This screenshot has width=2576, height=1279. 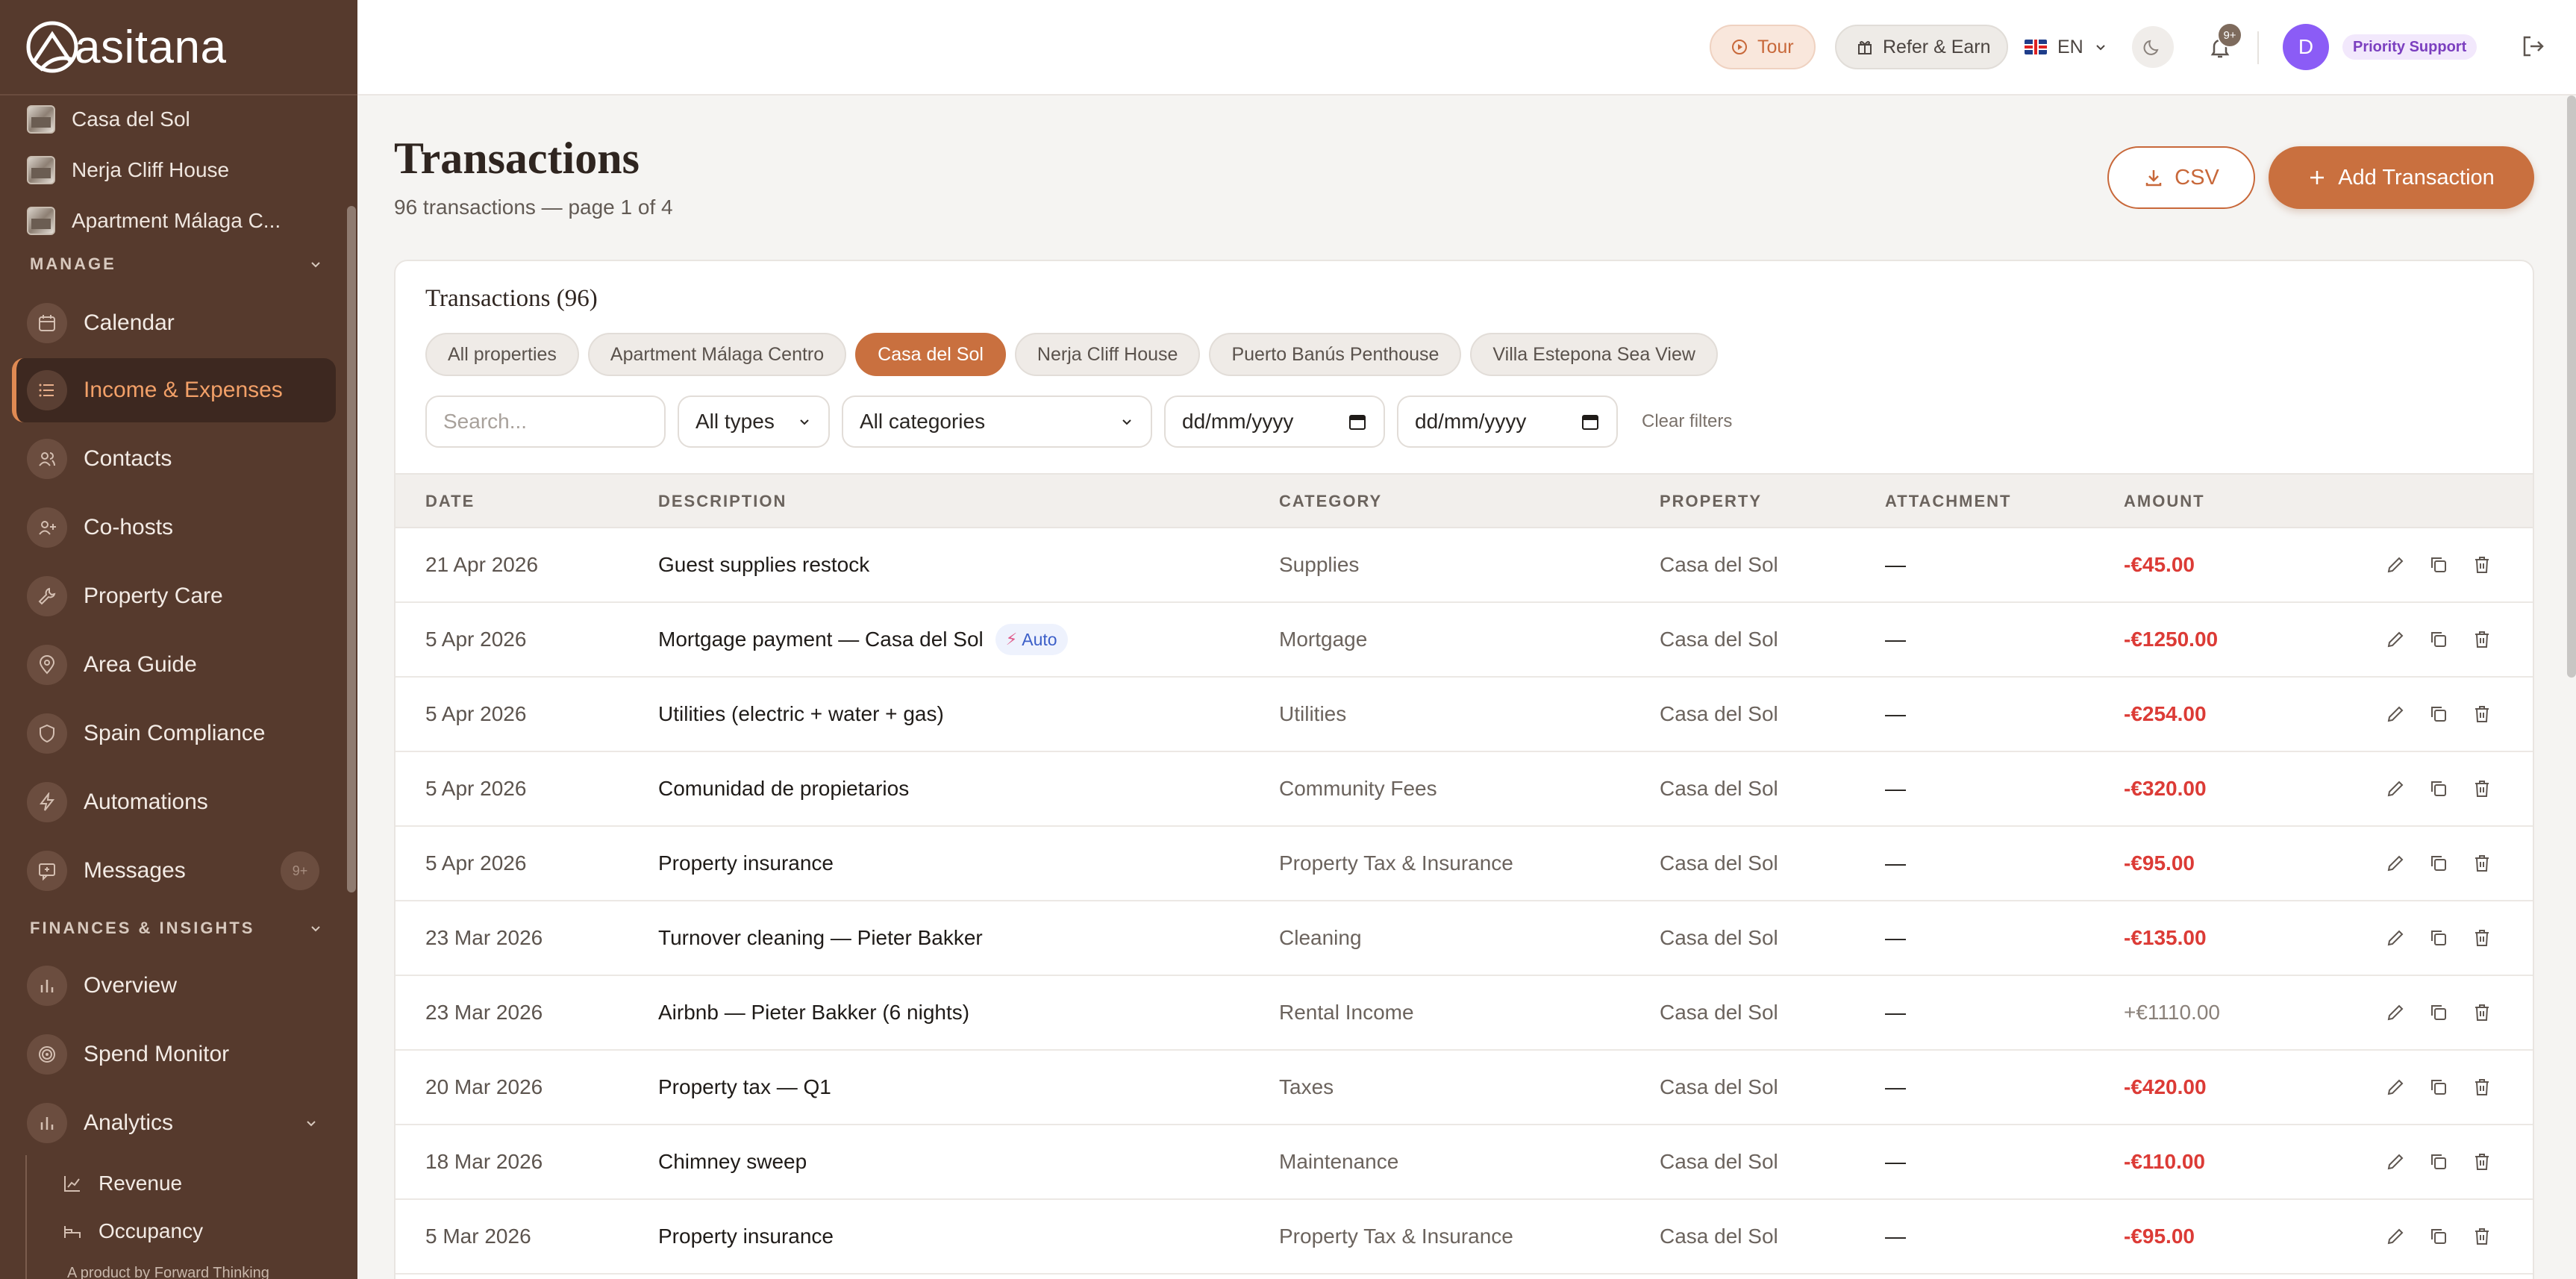 What do you see at coordinates (2533, 46) in the screenshot?
I see `logout-icon` at bounding box center [2533, 46].